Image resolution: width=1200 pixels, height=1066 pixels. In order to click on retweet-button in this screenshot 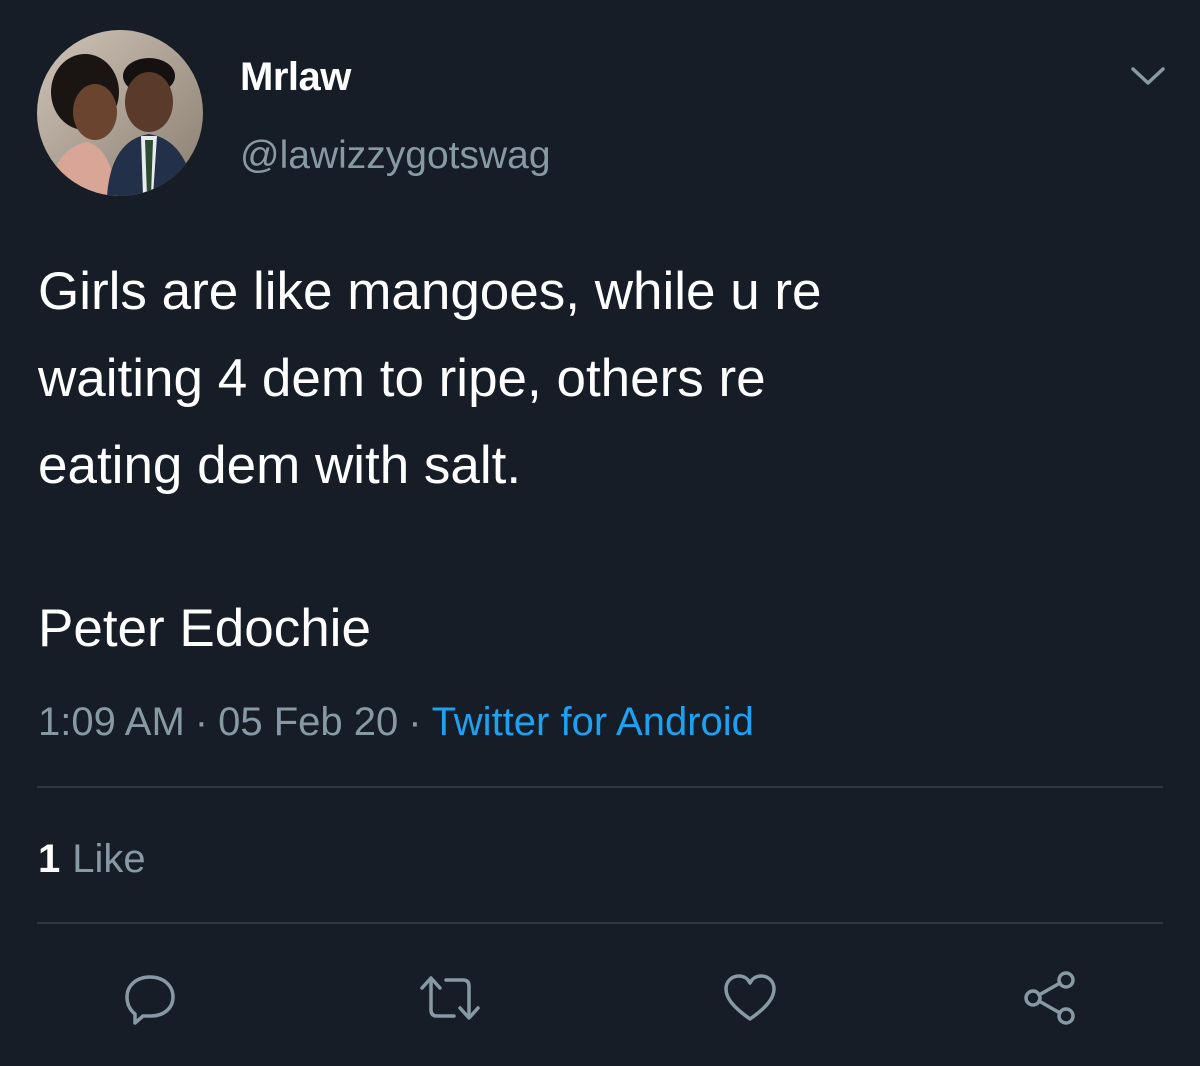, I will do `click(450, 998)`.